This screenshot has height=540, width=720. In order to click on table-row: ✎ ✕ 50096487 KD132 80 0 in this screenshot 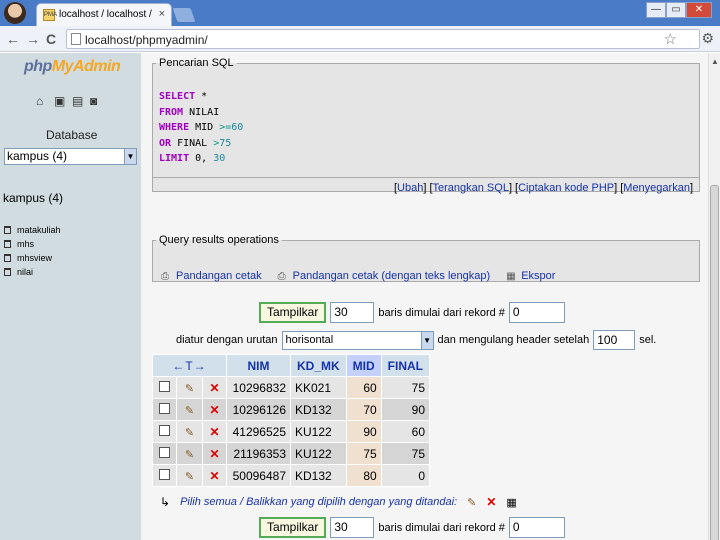, I will do `click(291, 475)`.